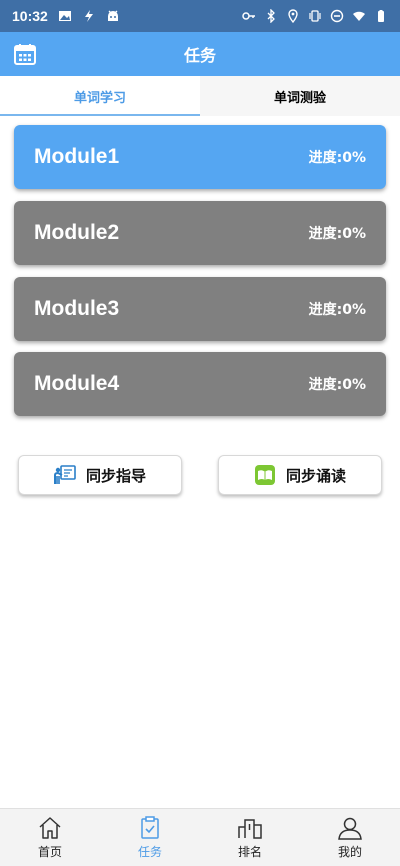 Image resolution: width=400 pixels, height=866 pixels. What do you see at coordinates (64, 16) in the screenshot?
I see `gallery-icon` at bounding box center [64, 16].